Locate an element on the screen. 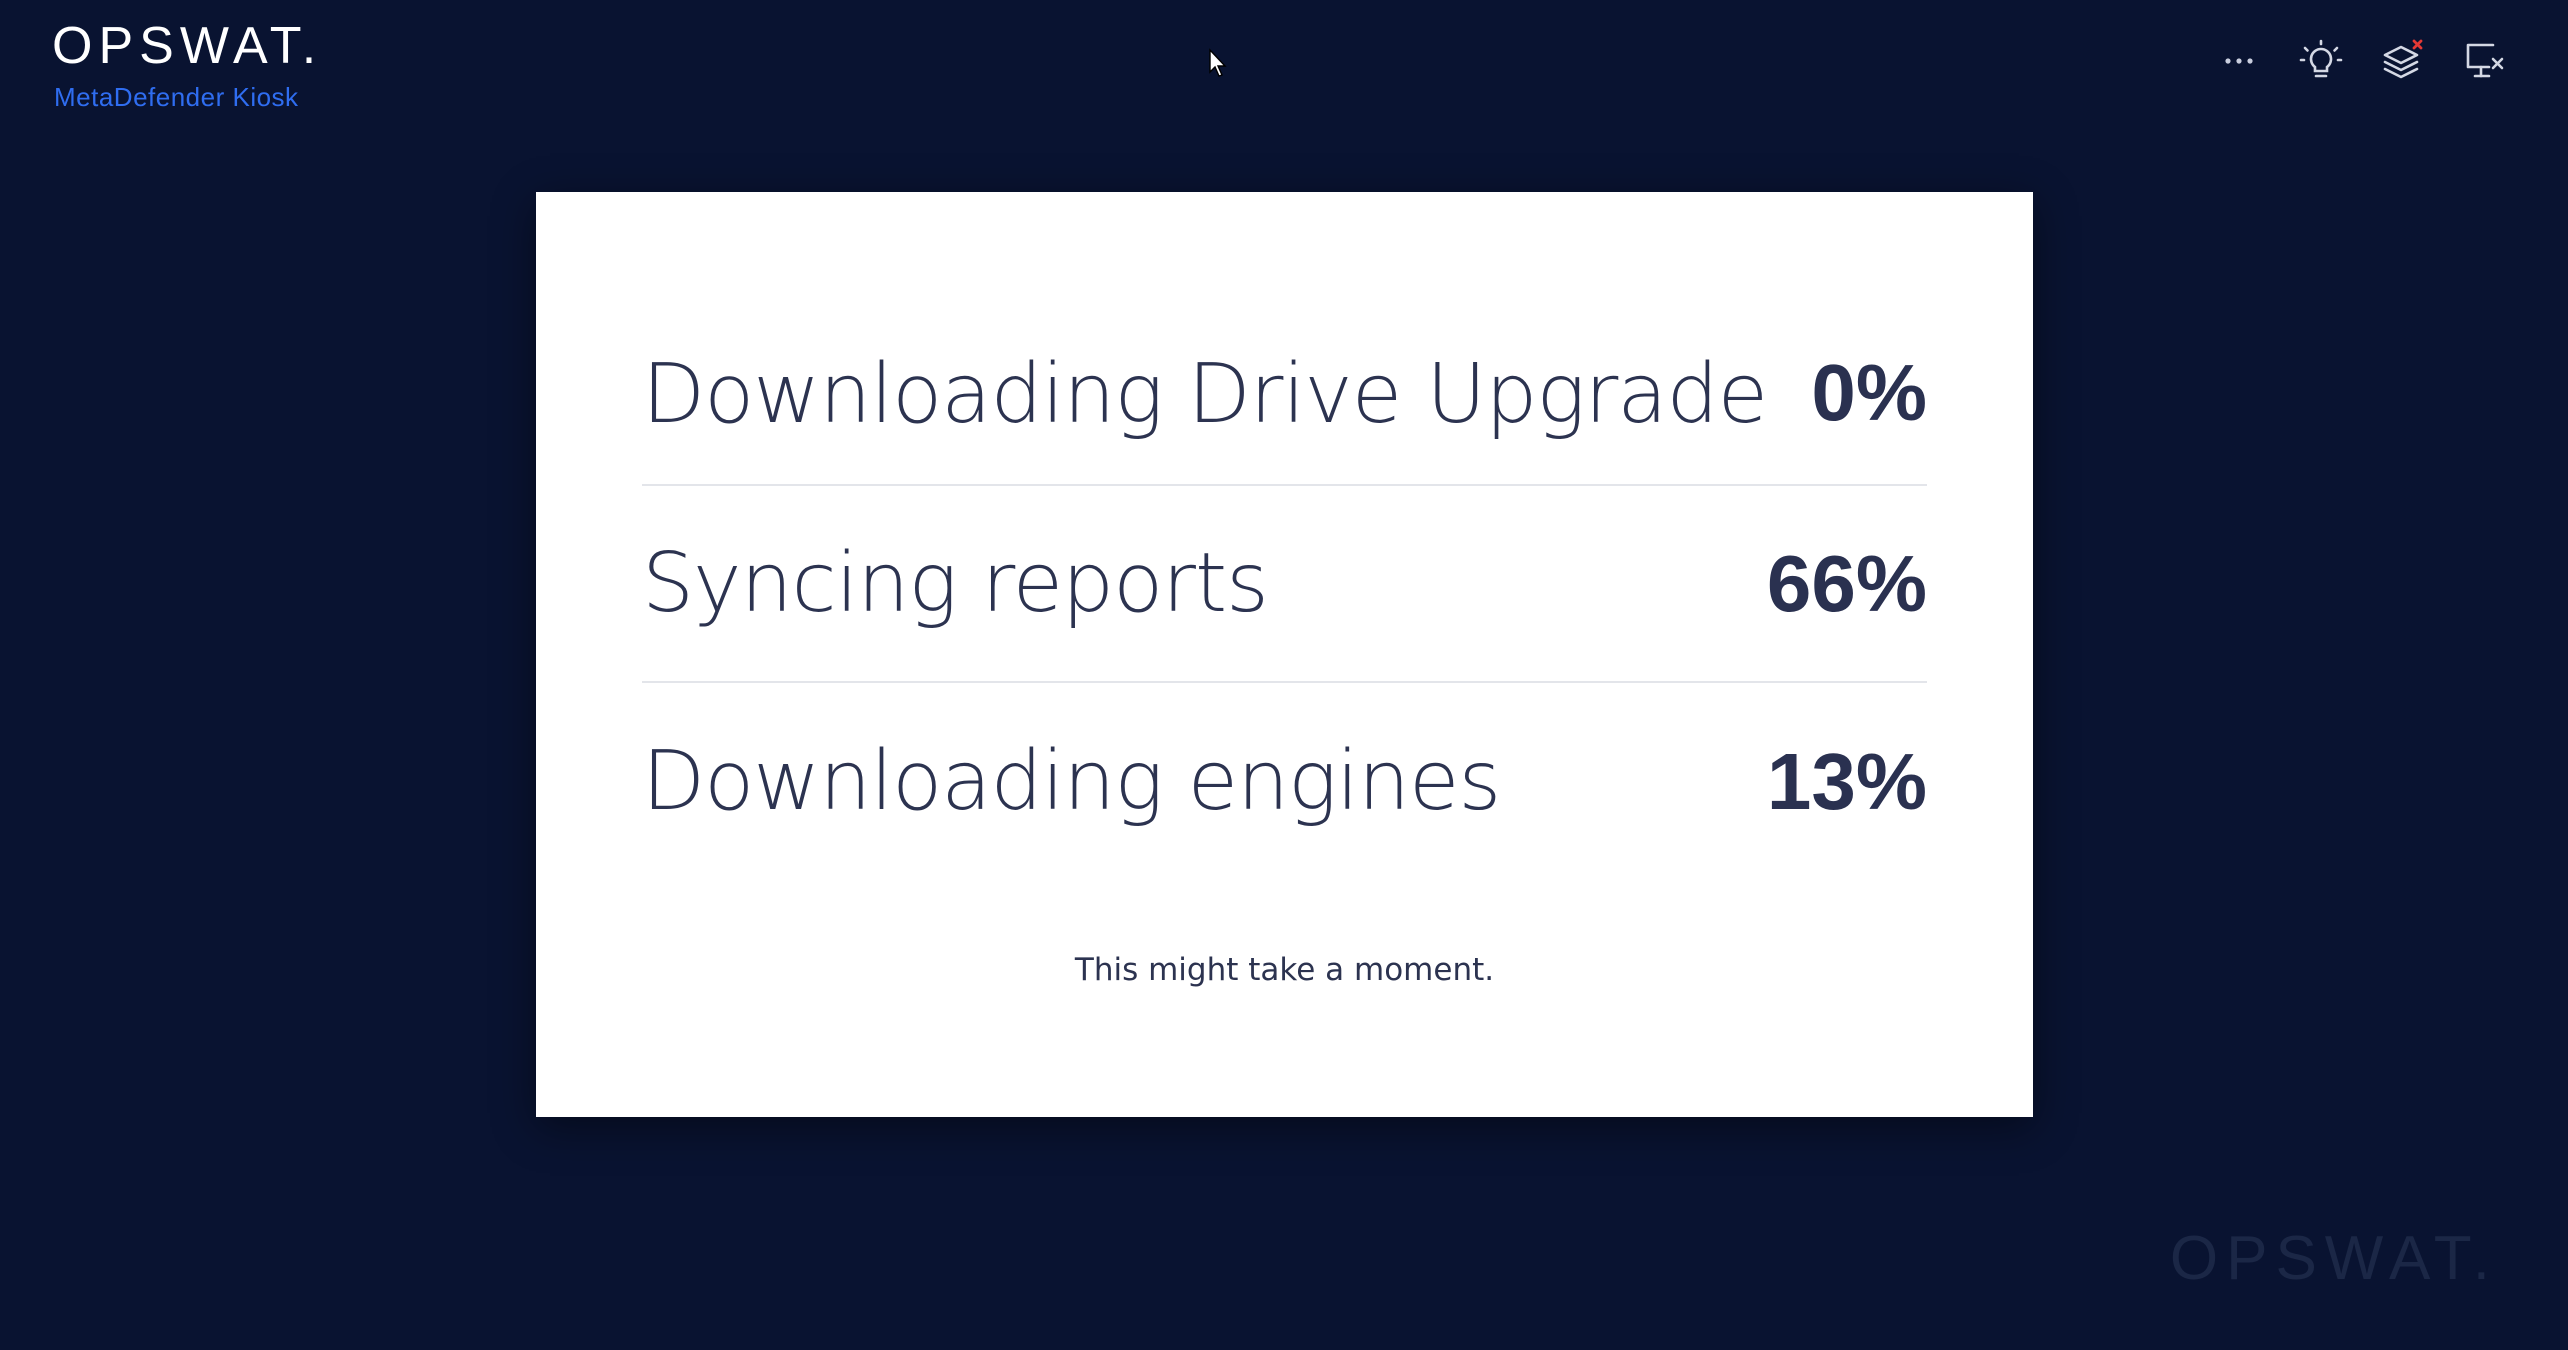  monitor-disconnect-icon is located at coordinates (2485, 60).